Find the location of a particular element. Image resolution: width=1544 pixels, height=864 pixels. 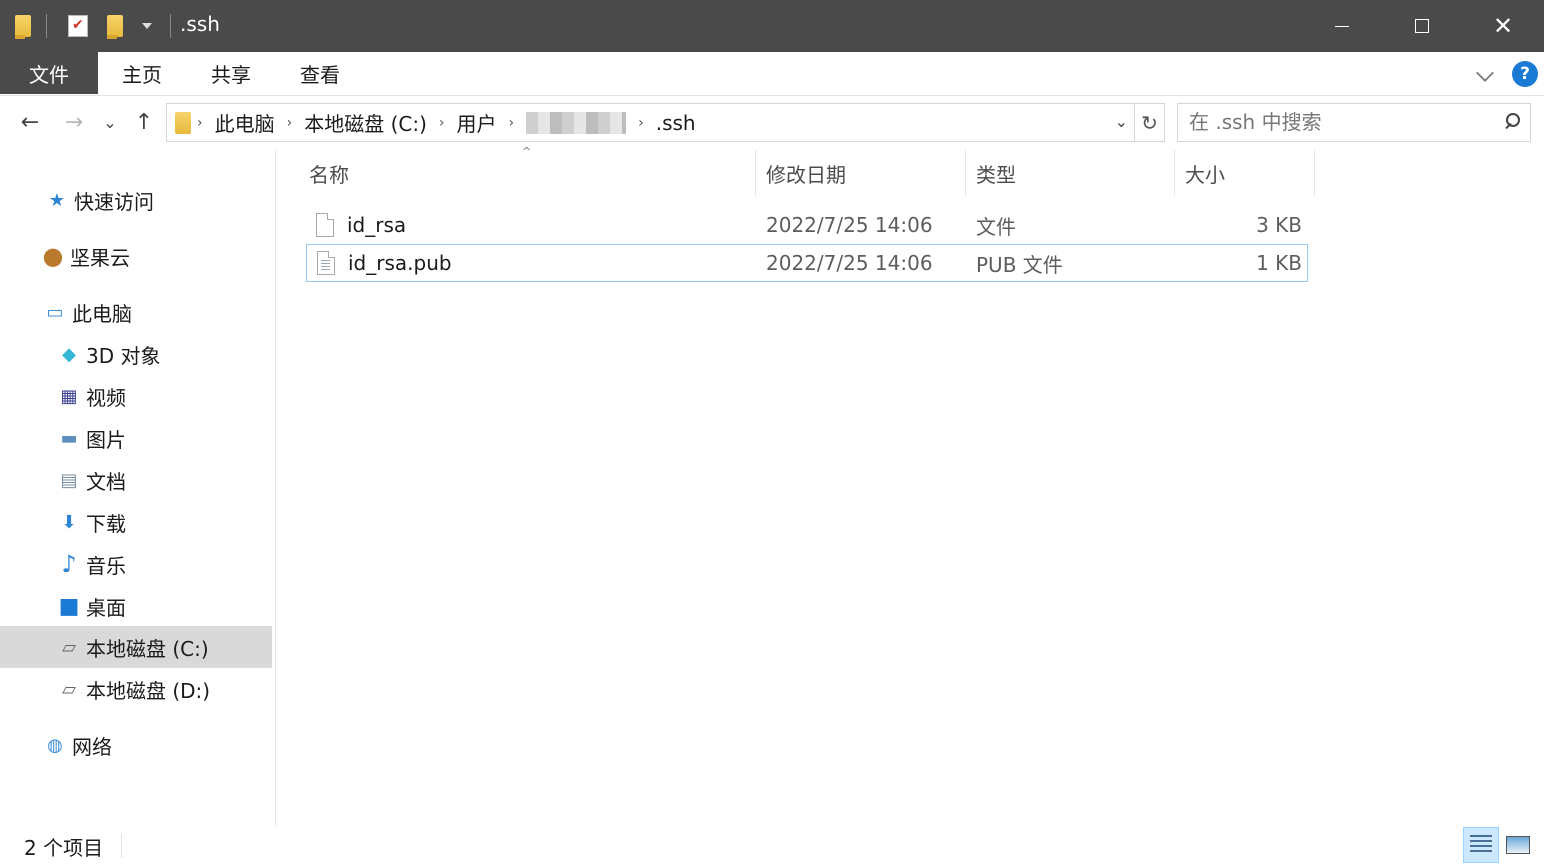

sidebar-item-quick-access: ★ 快速访问 is located at coordinates (136, 200).